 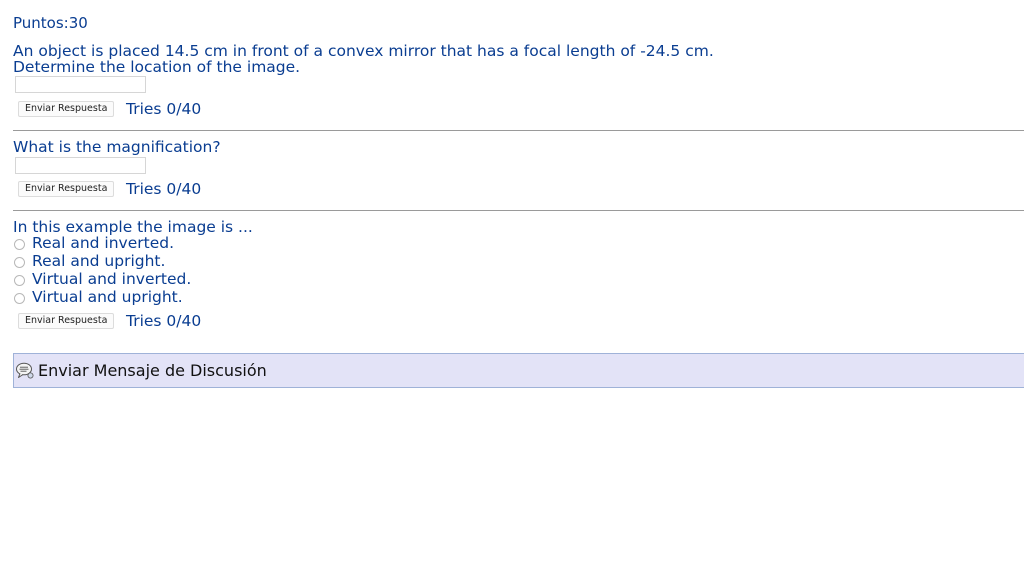 I want to click on speech-bubble-icon, so click(x=25, y=370).